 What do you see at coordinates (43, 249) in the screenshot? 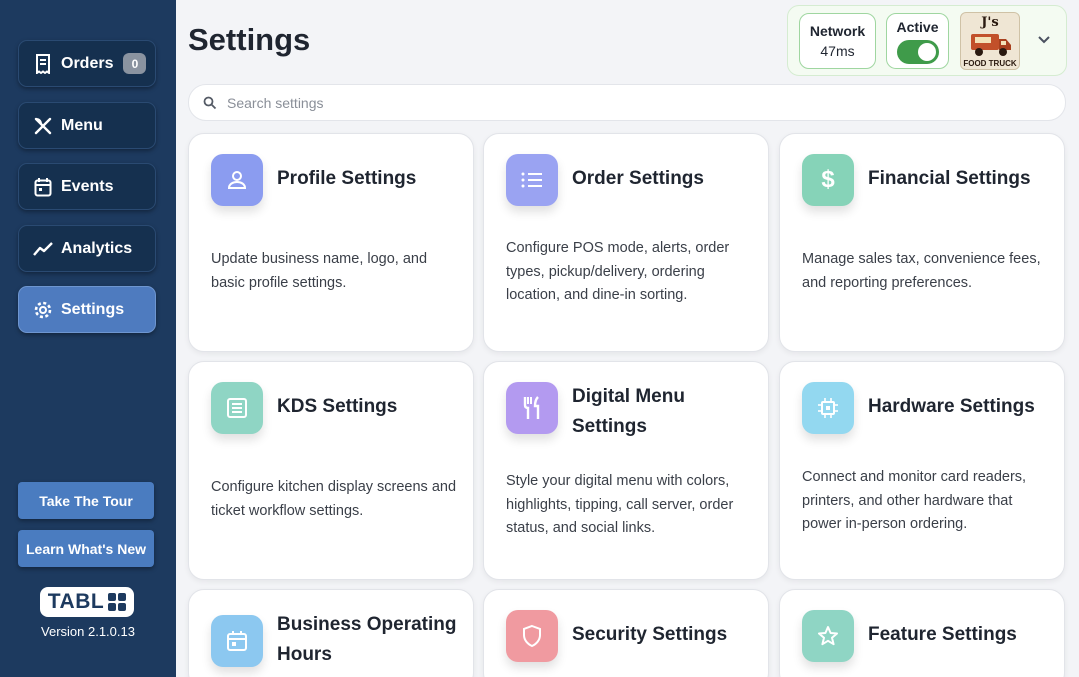
I see `chart-line-icon` at bounding box center [43, 249].